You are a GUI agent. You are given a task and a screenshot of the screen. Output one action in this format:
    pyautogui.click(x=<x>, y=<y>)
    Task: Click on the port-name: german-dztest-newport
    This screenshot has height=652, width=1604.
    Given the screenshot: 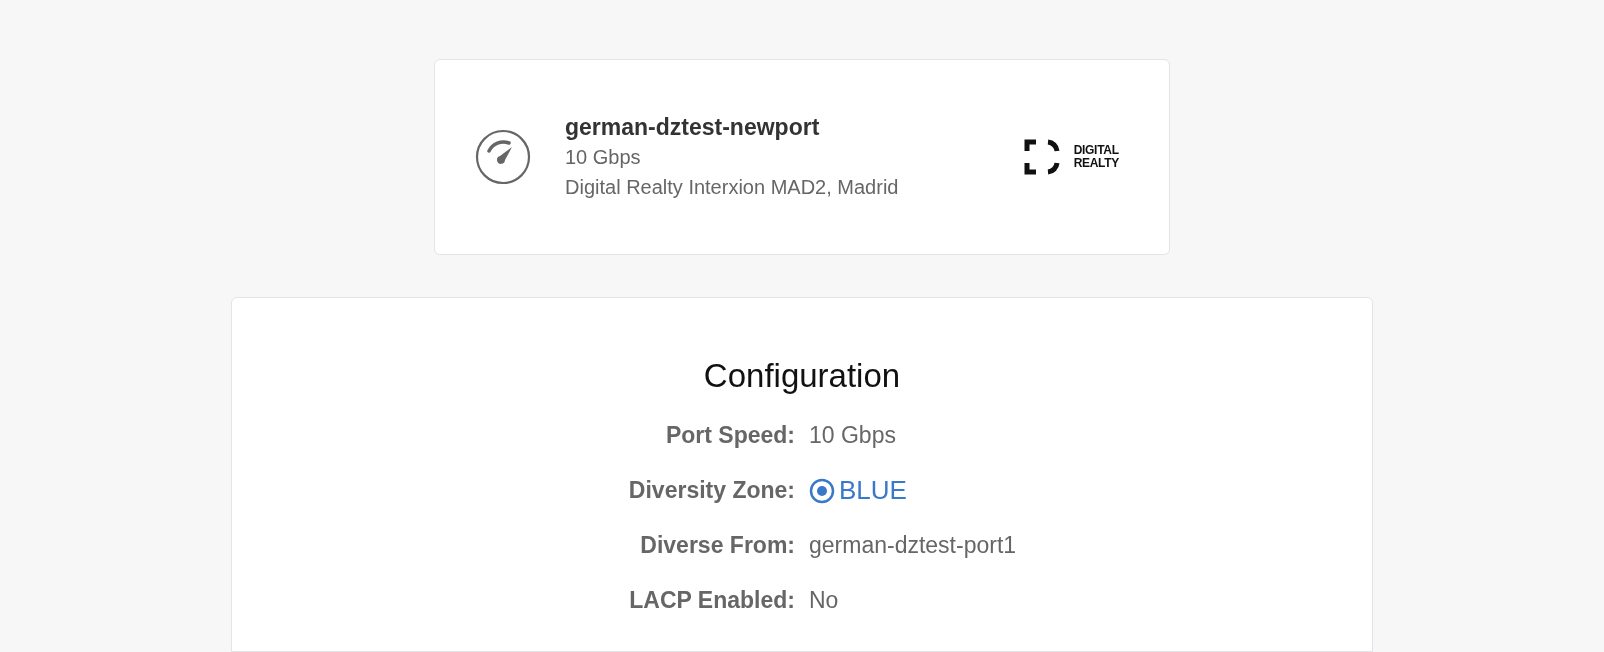 What is the action you would take?
    pyautogui.click(x=693, y=127)
    